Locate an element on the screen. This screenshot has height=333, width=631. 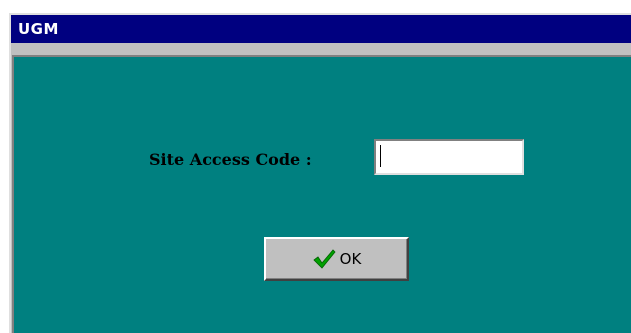
text-caret is located at coordinates (380, 156).